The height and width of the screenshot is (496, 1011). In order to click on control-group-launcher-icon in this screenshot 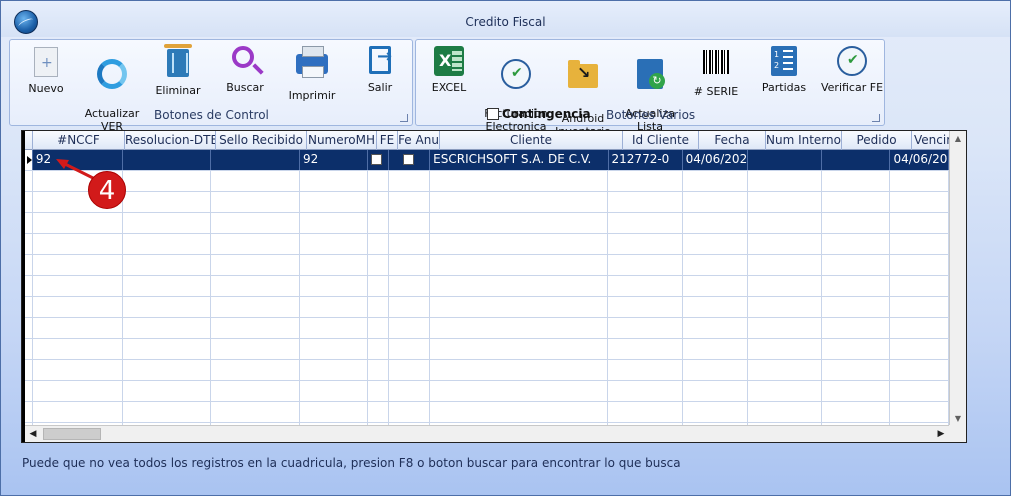, I will do `click(404, 118)`.